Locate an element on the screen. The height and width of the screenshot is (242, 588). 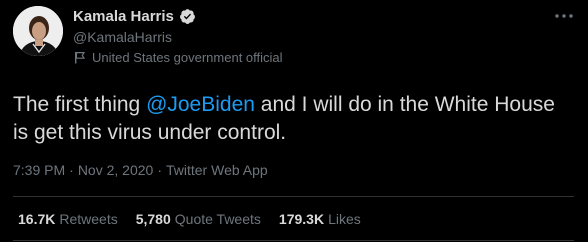
avatar is located at coordinates (38, 31).